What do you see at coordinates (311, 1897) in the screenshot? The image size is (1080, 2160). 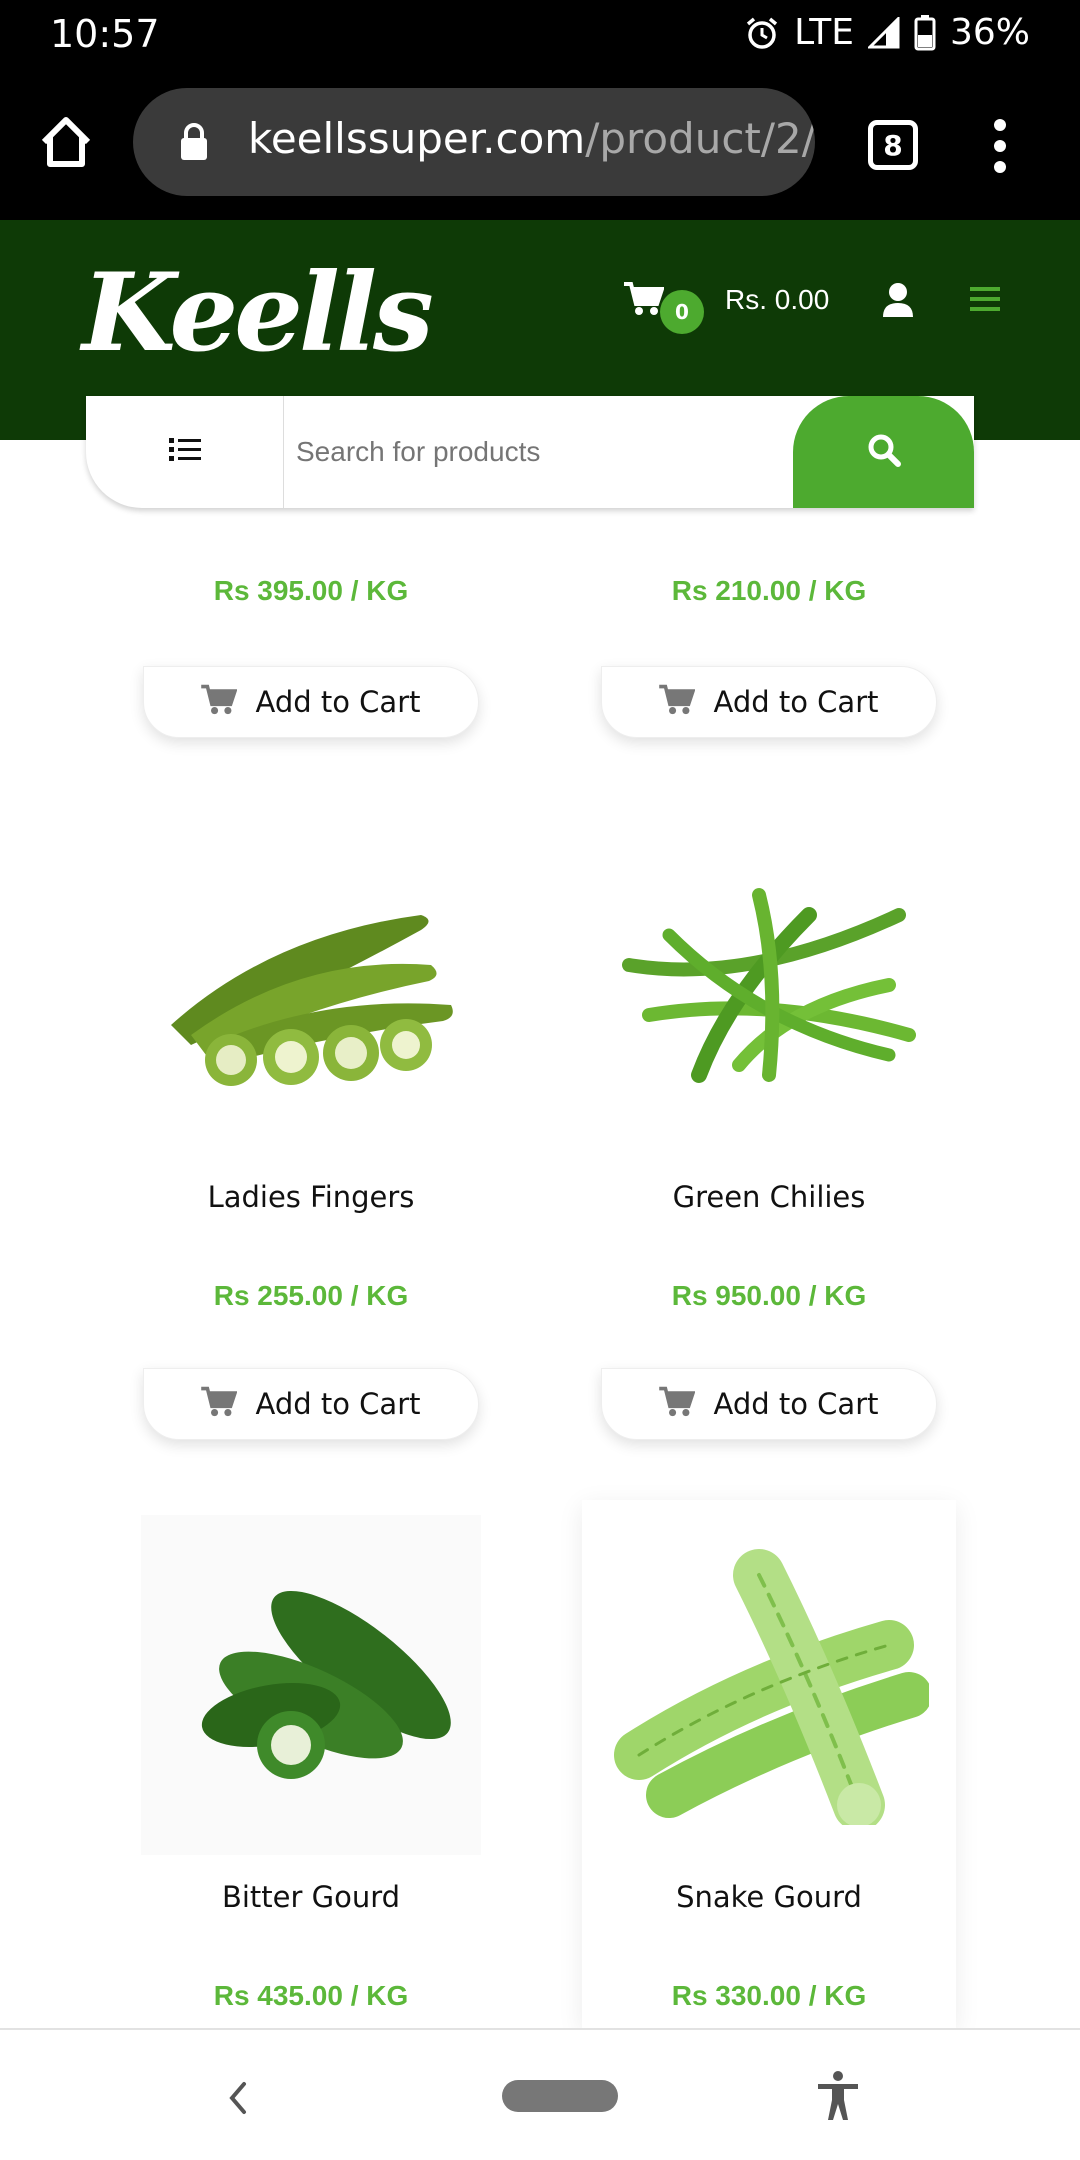 I see `product-name: Bitter Gourd` at bounding box center [311, 1897].